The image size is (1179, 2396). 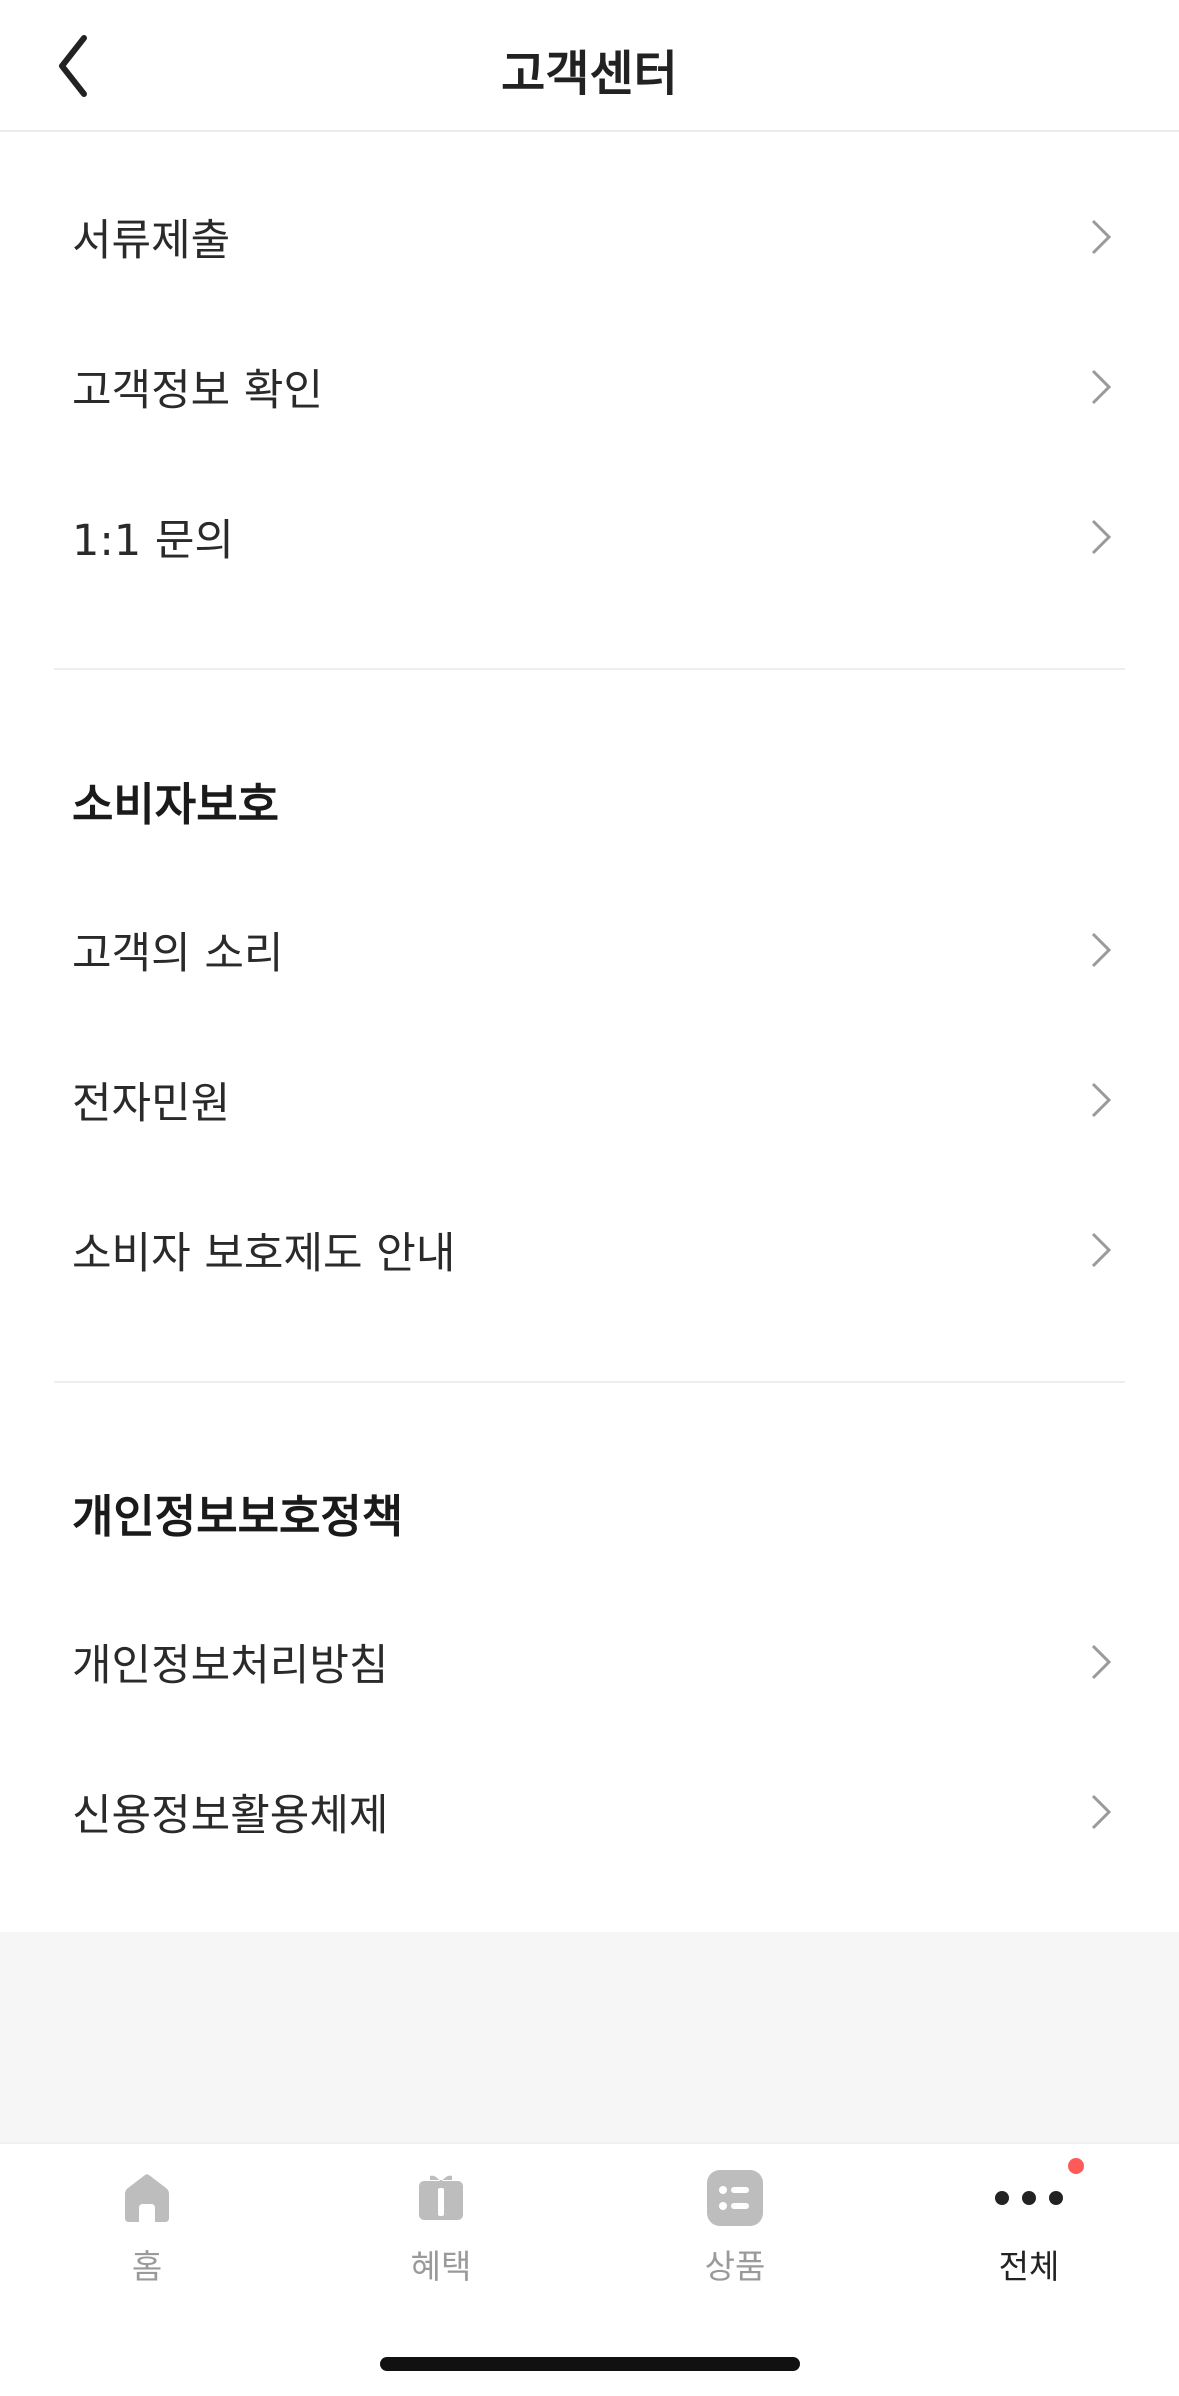 What do you see at coordinates (589, 537) in the screenshot?
I see `menu-item-one-on-one-inquiry: 1:1 문의` at bounding box center [589, 537].